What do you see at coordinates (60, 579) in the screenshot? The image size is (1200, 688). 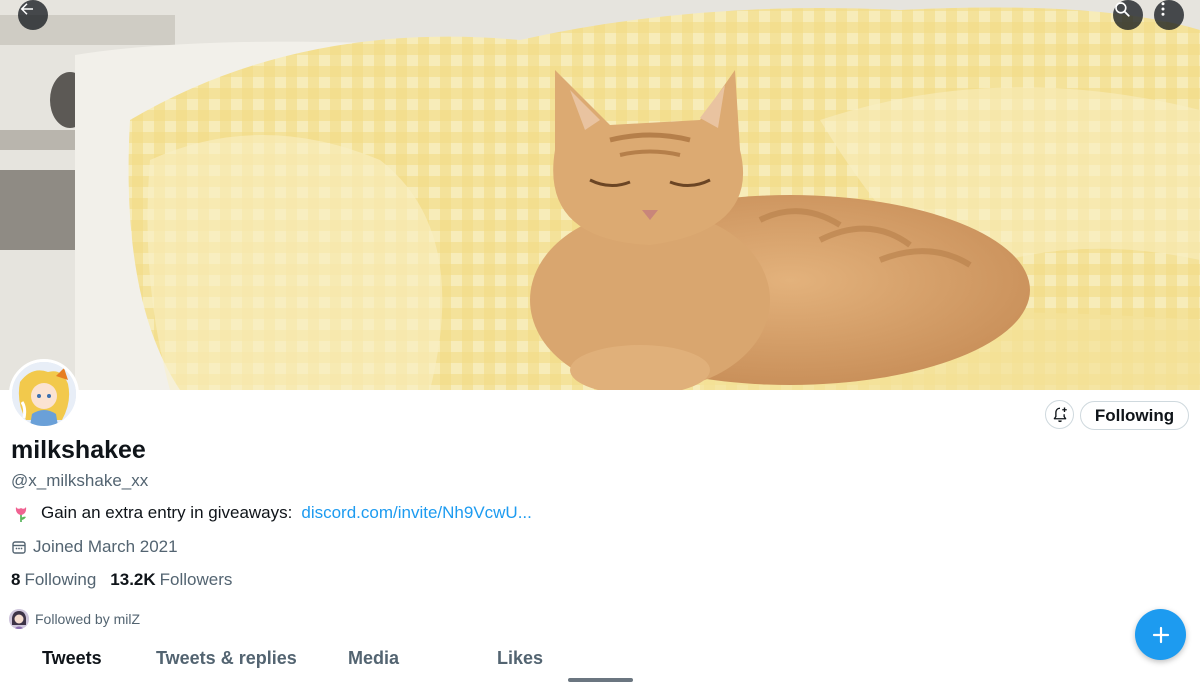 I see `following-label: Following` at bounding box center [60, 579].